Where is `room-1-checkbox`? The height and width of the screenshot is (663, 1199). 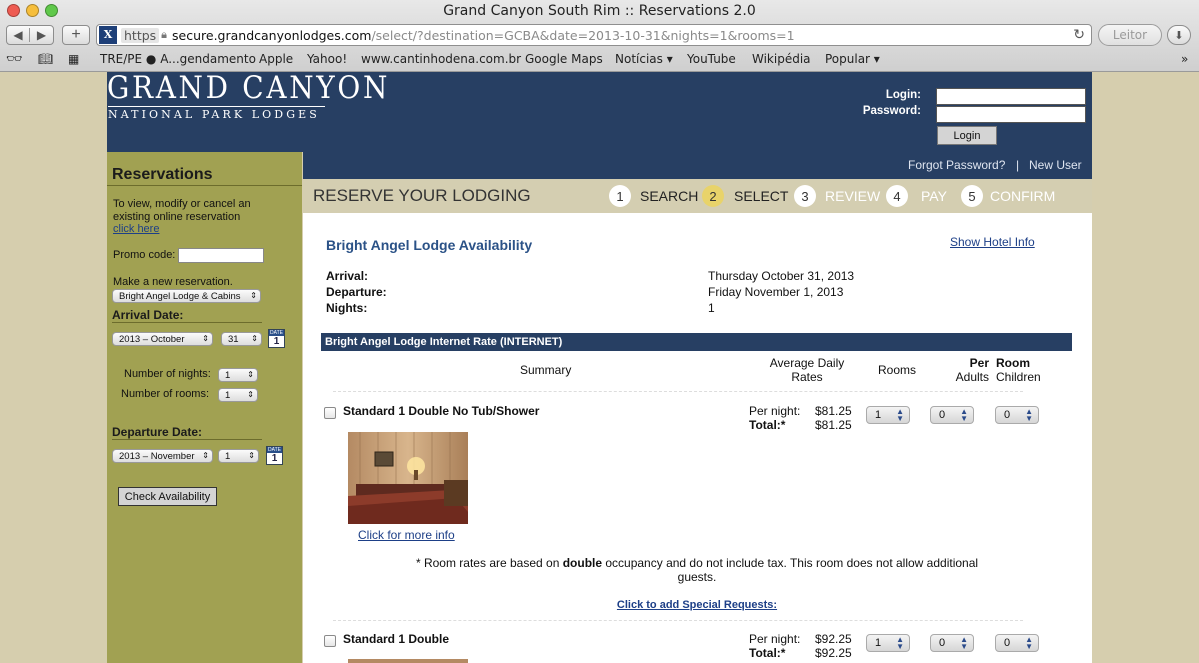
room-1-checkbox is located at coordinates (330, 413).